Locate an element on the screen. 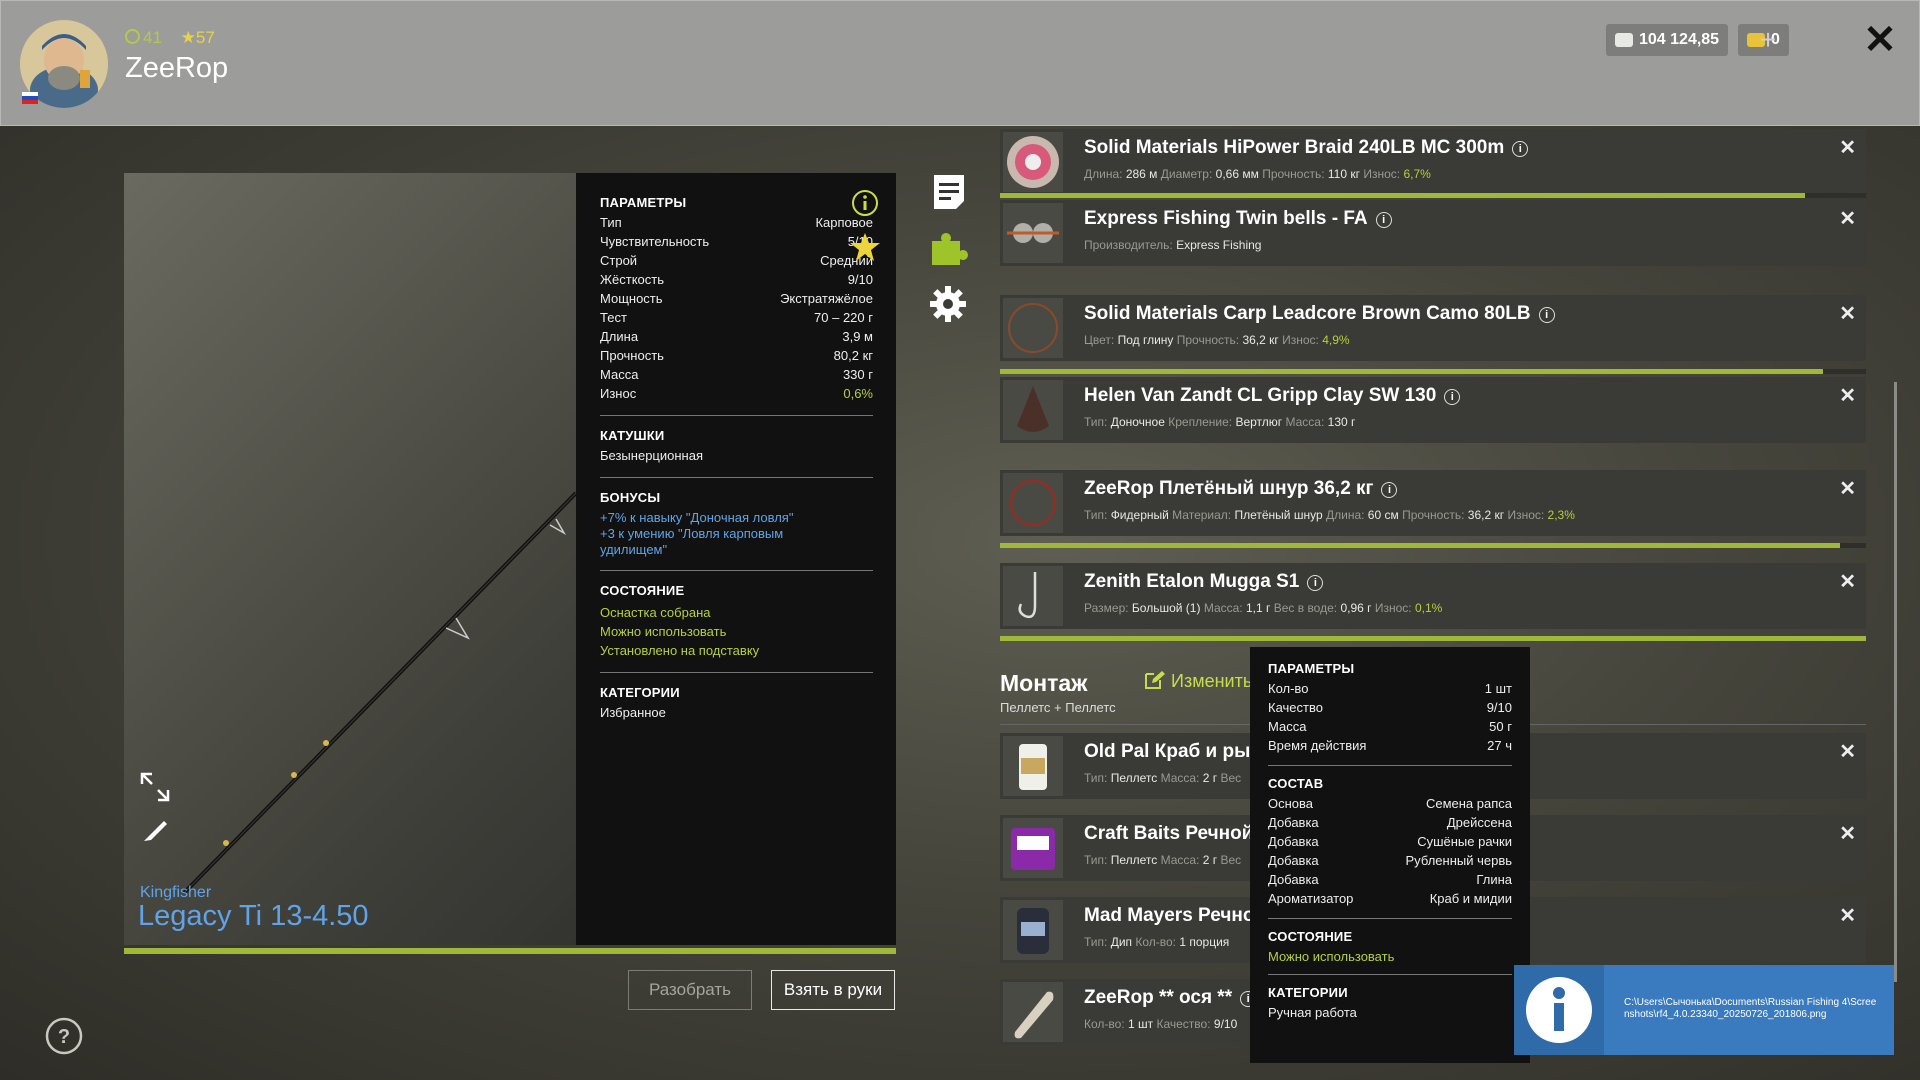  wear-bar is located at coordinates (1420, 545).